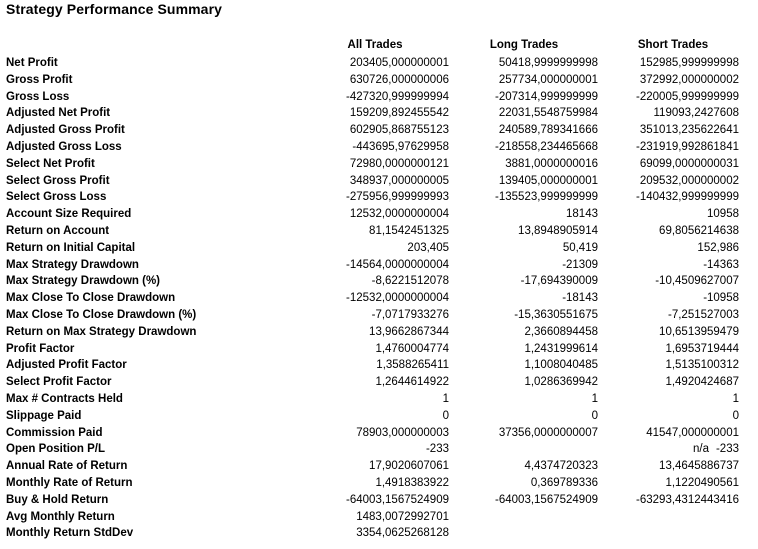  Describe the element at coordinates (561, 348) in the screenshot. I see `long-trades-value: 1,2431999614` at that location.